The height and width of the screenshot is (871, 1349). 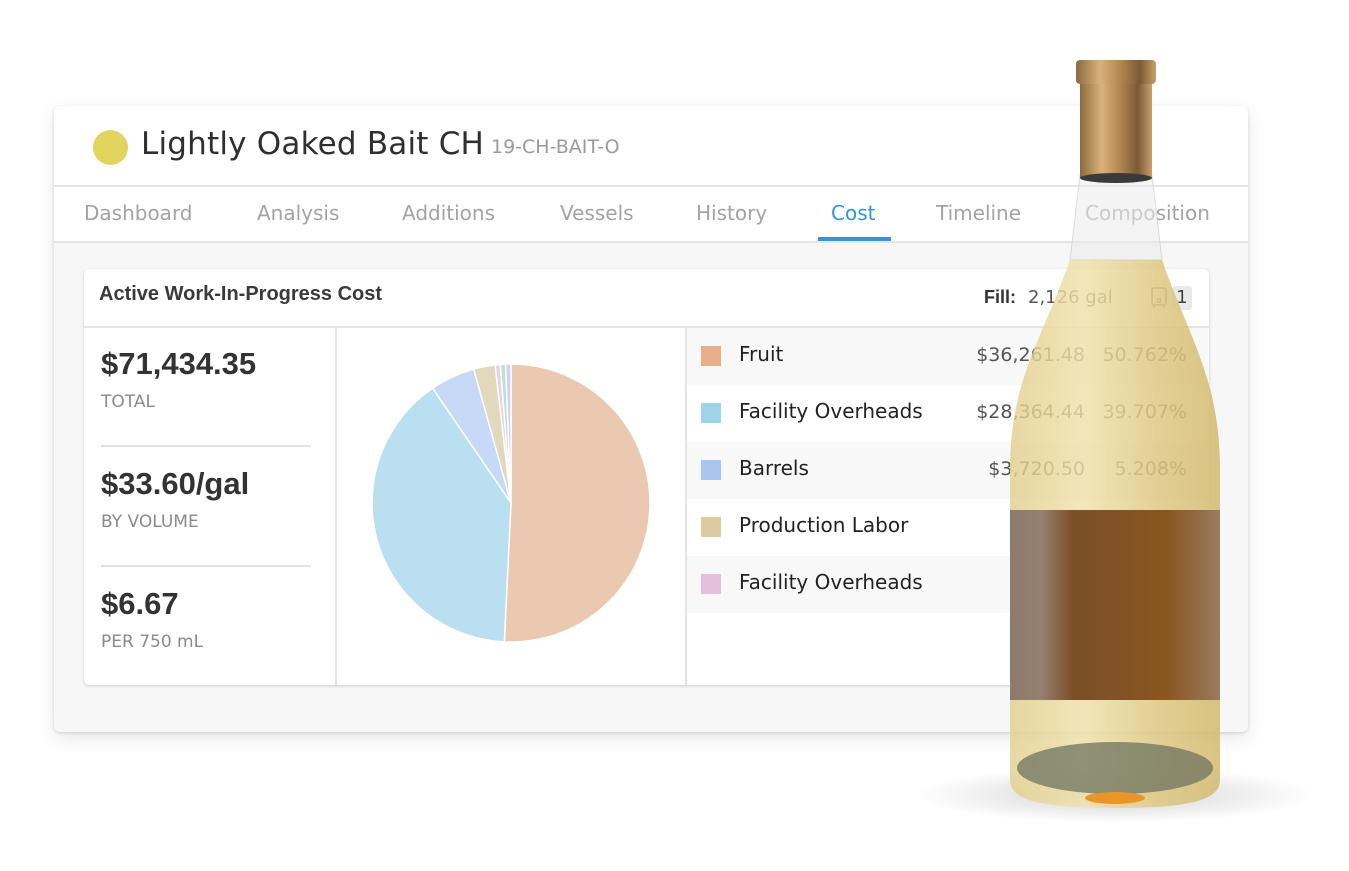 What do you see at coordinates (1030, 355) in the screenshot?
I see `legend-amount: $36,261.48` at bounding box center [1030, 355].